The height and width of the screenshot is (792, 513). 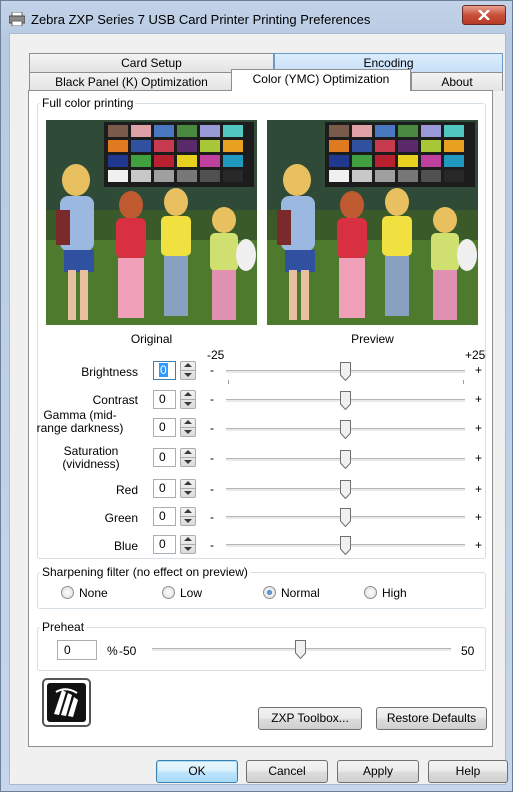 I want to click on contrast-minus: -, so click(x=212, y=399).